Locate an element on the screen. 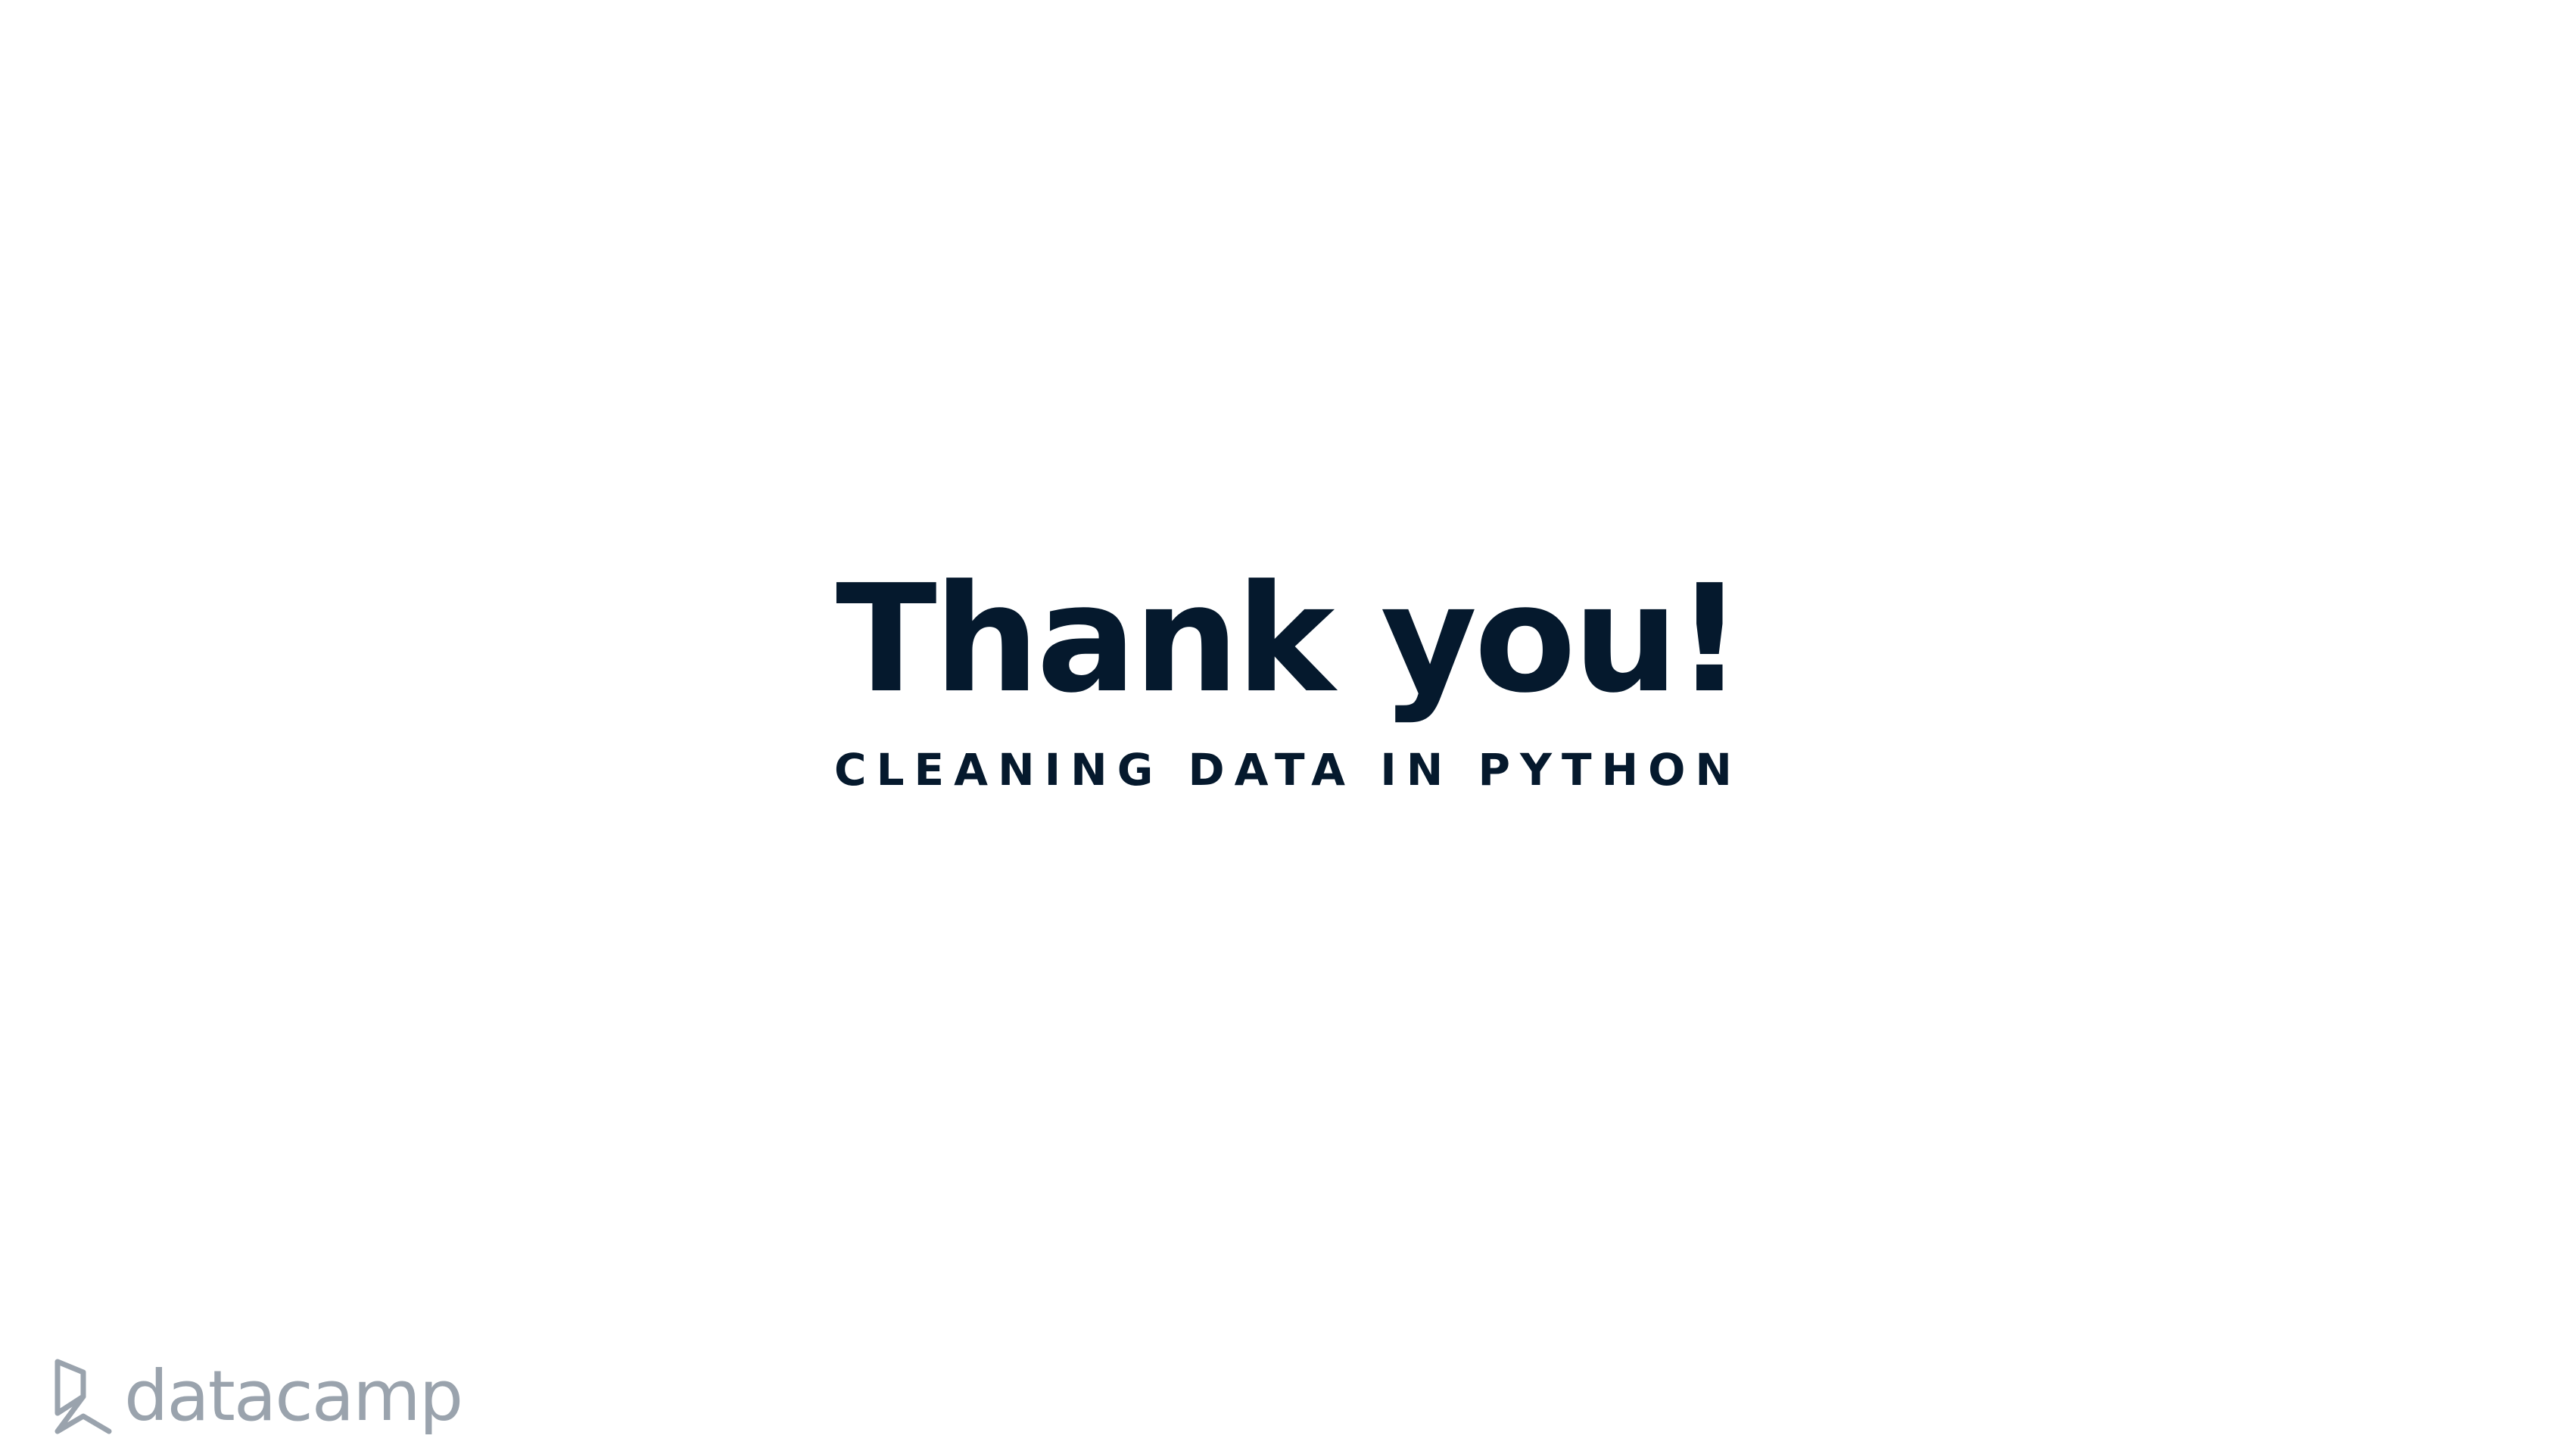  slide-title: Thank you! is located at coordinates (1289, 639).